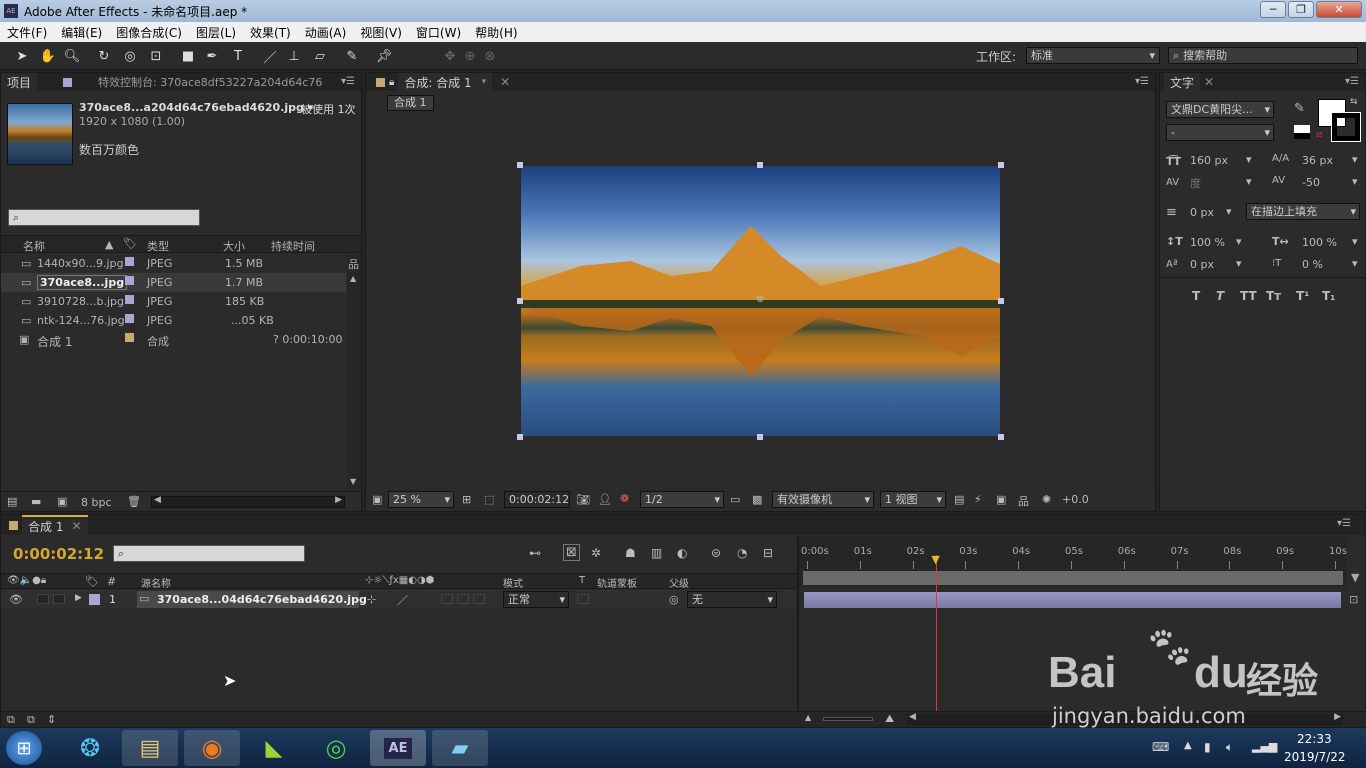 The height and width of the screenshot is (768, 1366). I want to click on menu-composition: 图像合成(C), so click(149, 32).